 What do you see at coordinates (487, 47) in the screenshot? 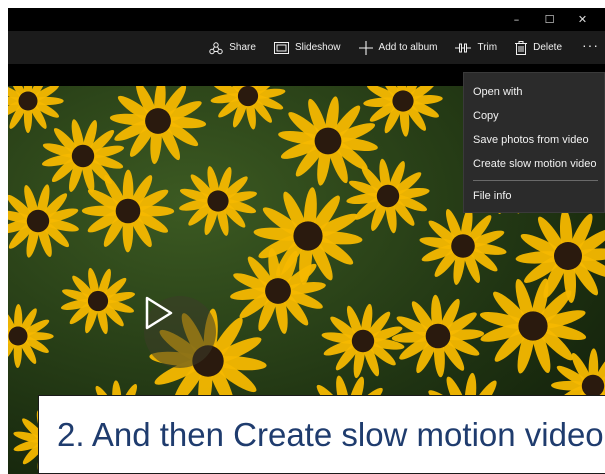
I see `trim-label: Trim` at bounding box center [487, 47].